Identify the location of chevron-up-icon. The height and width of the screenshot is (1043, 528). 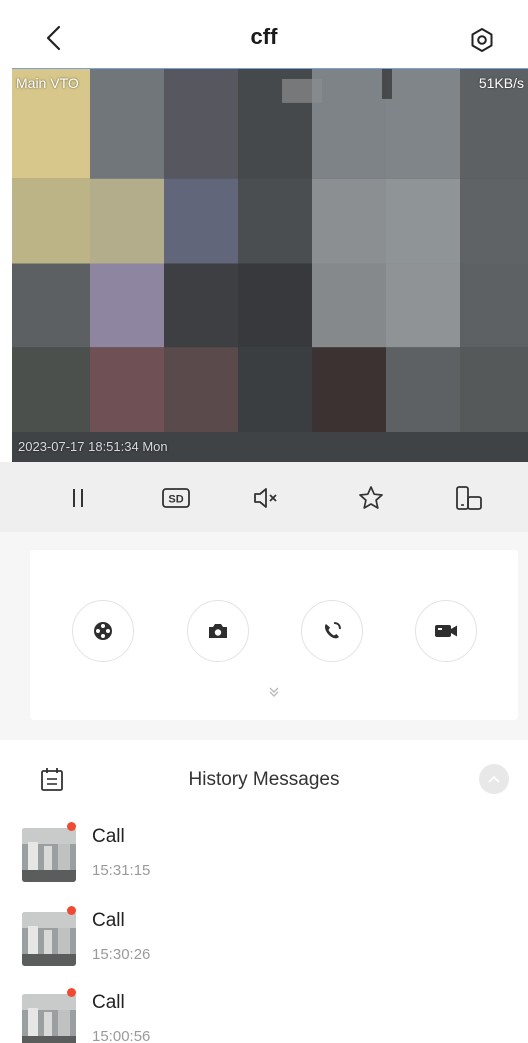
(494, 779).